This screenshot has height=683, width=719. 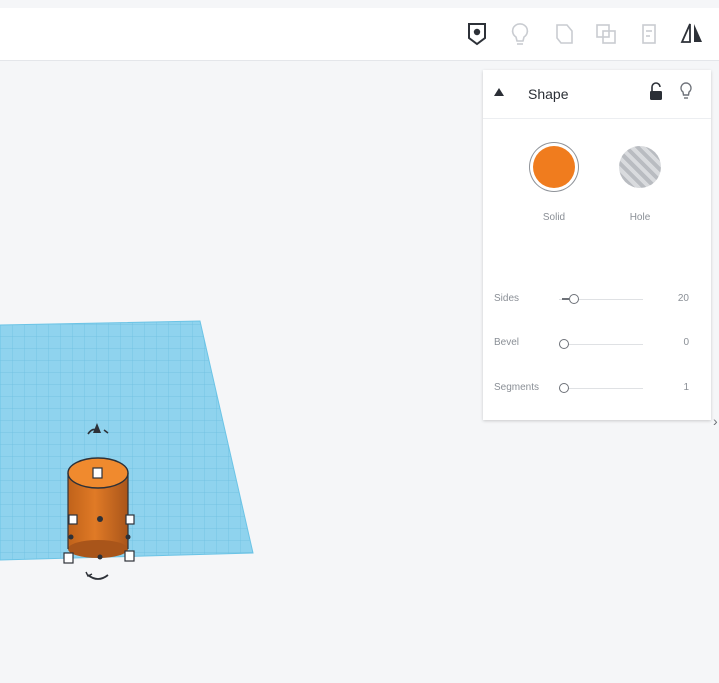 What do you see at coordinates (681, 298) in the screenshot?
I see `sides-value: 20` at bounding box center [681, 298].